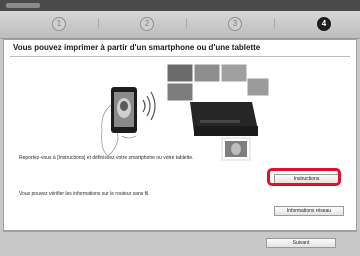 The height and width of the screenshot is (256, 360). I want to click on network-info-button: Informations réseau, so click(309, 211).